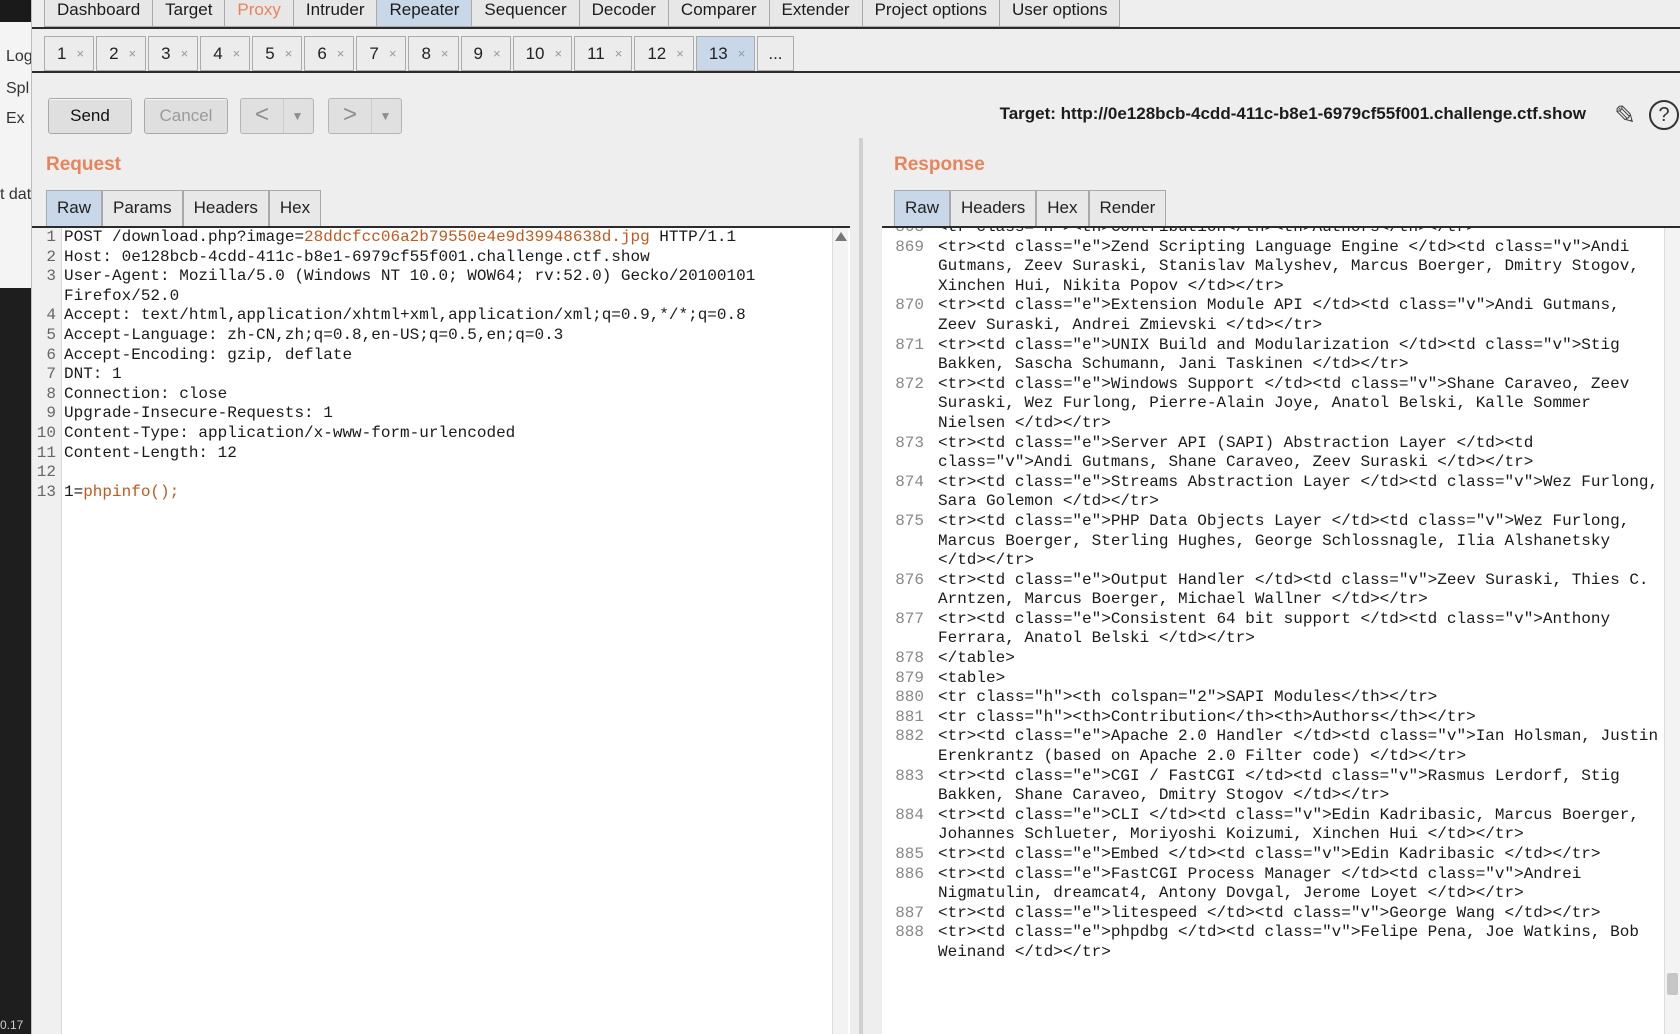 The image size is (1680, 1034). What do you see at coordinates (261, 114) in the screenshot?
I see `back-arrow-icon: <` at bounding box center [261, 114].